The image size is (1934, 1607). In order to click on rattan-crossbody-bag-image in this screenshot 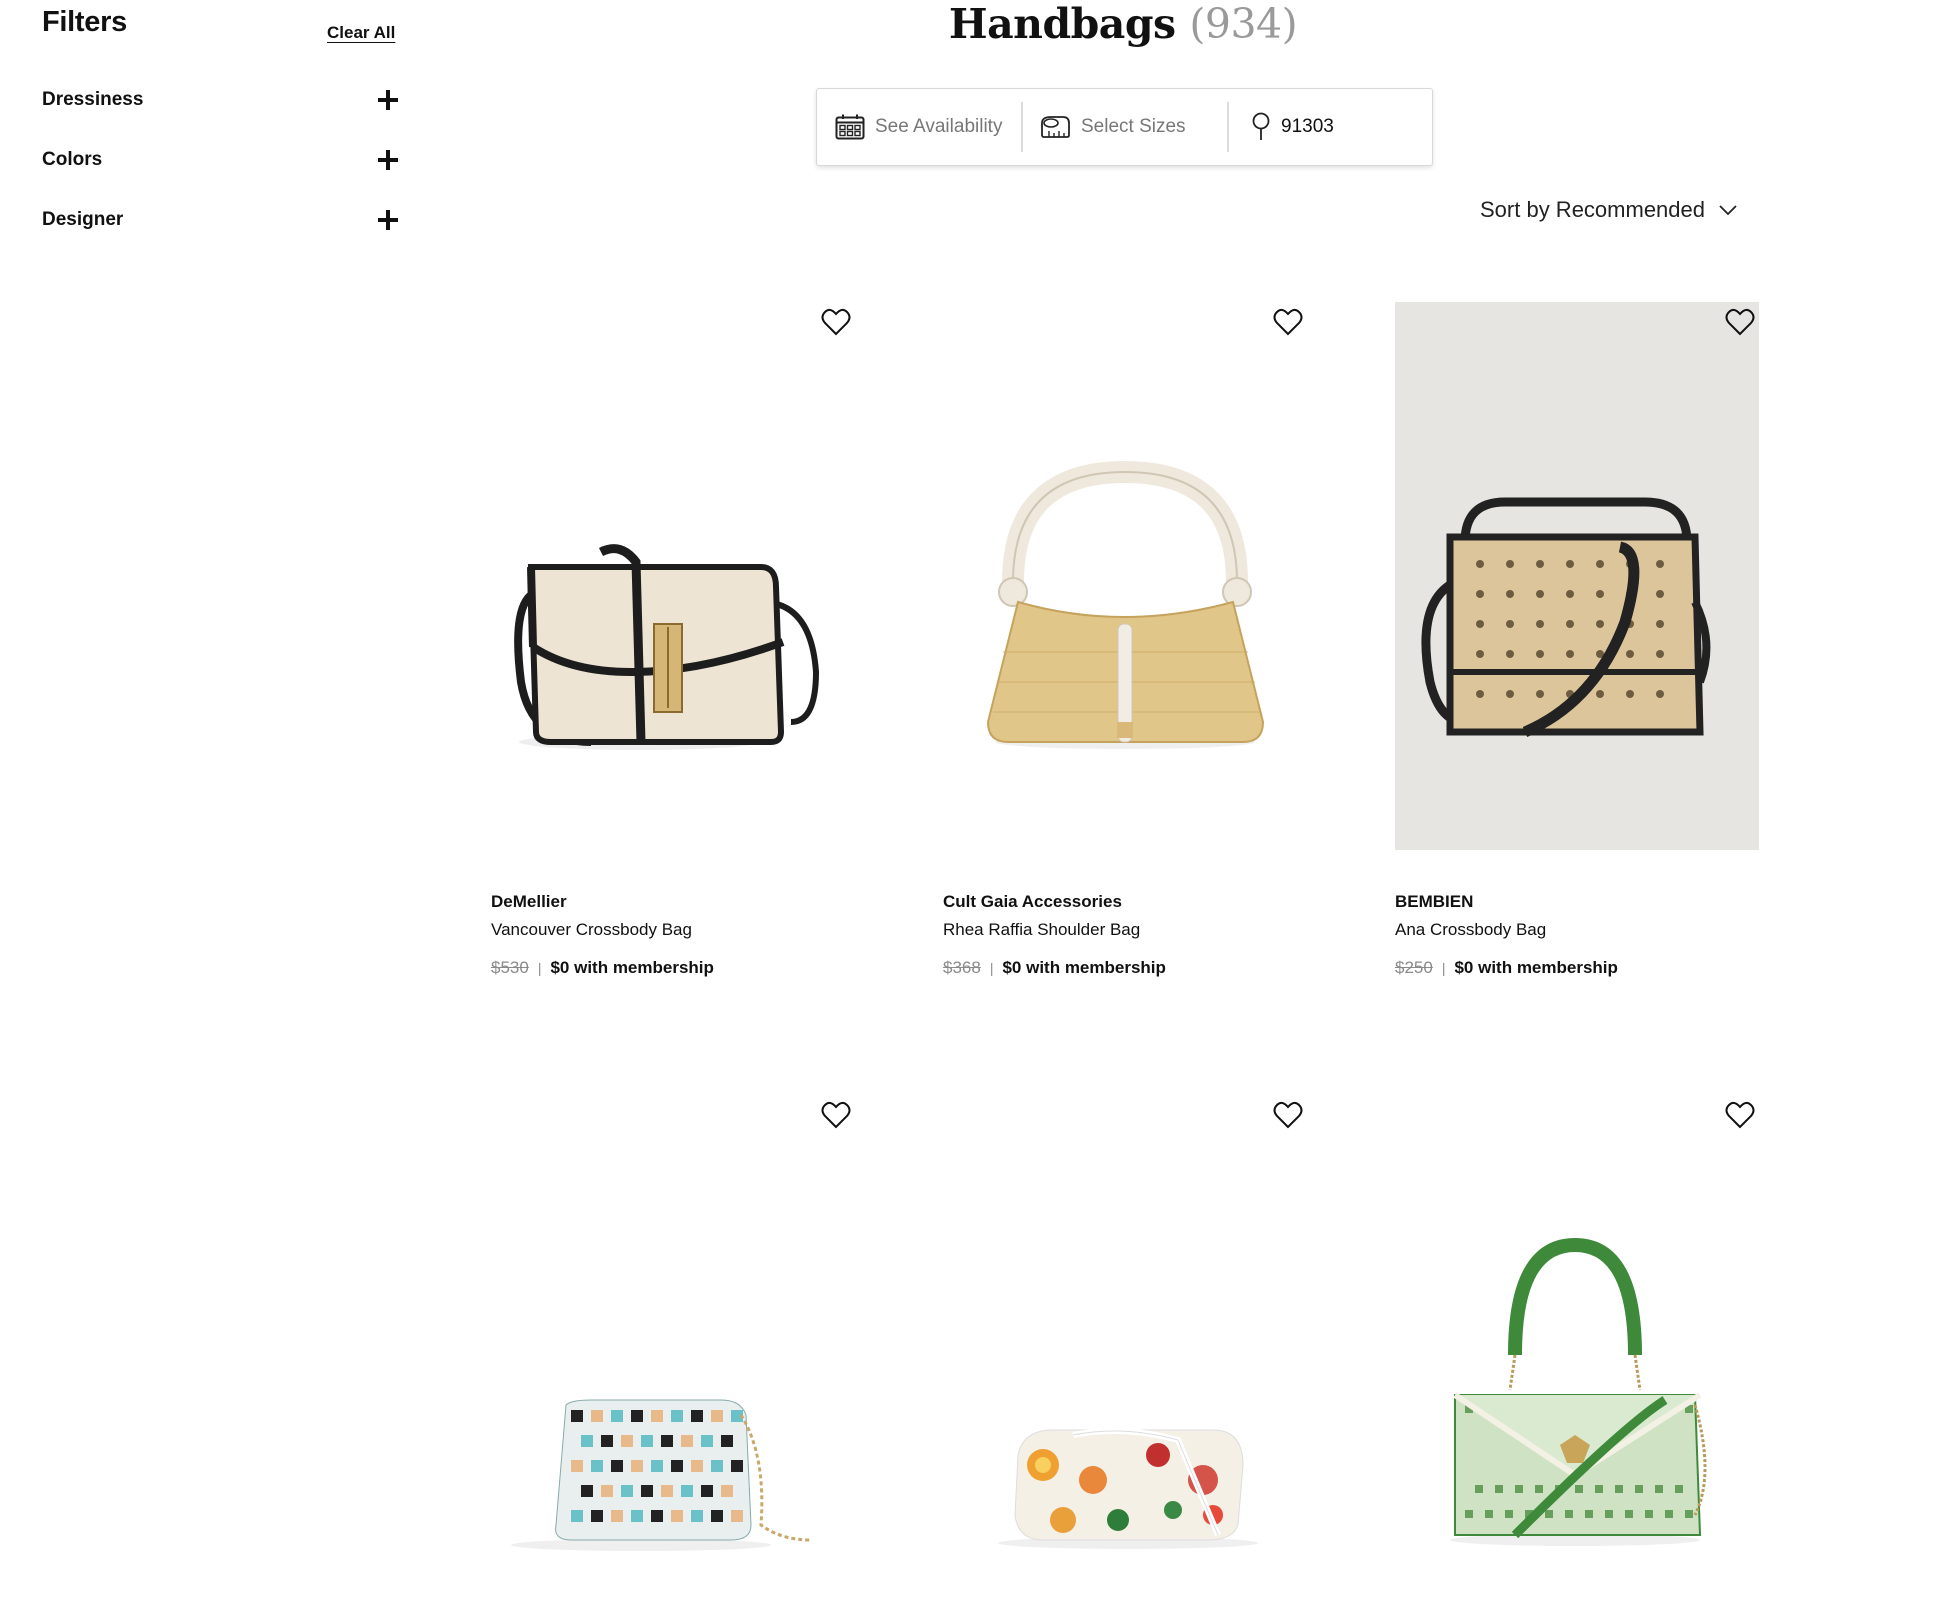, I will do `click(1566, 617)`.